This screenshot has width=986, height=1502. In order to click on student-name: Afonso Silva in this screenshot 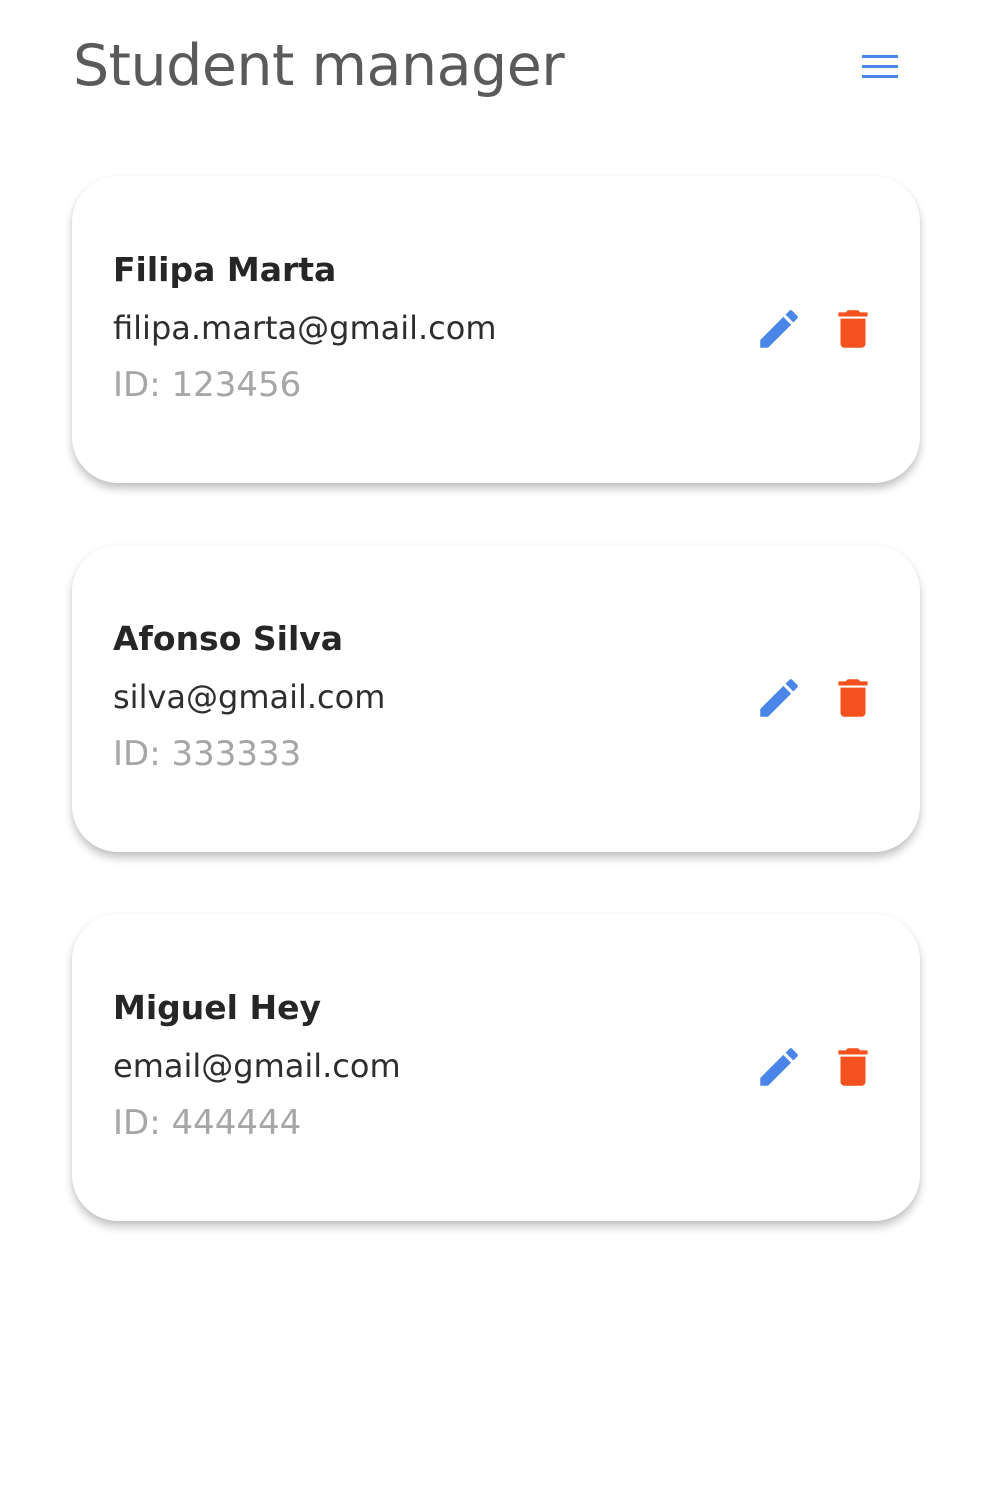, I will do `click(228, 638)`.